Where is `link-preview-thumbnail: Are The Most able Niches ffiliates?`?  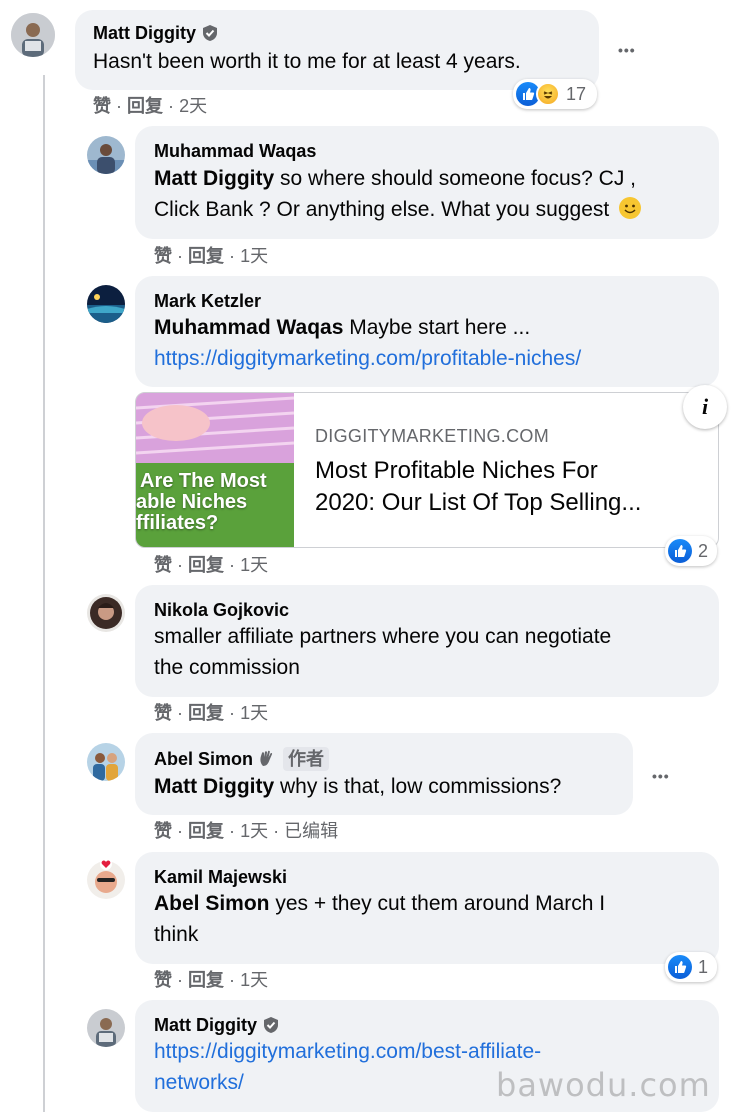
link-preview-thumbnail: Are The Most able Niches ffiliates? is located at coordinates (215, 470).